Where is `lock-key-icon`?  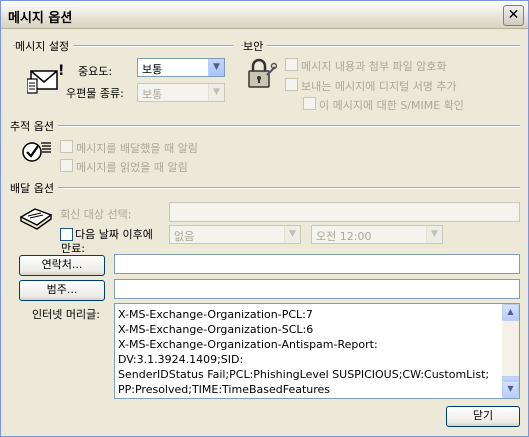 lock-key-icon is located at coordinates (261, 74).